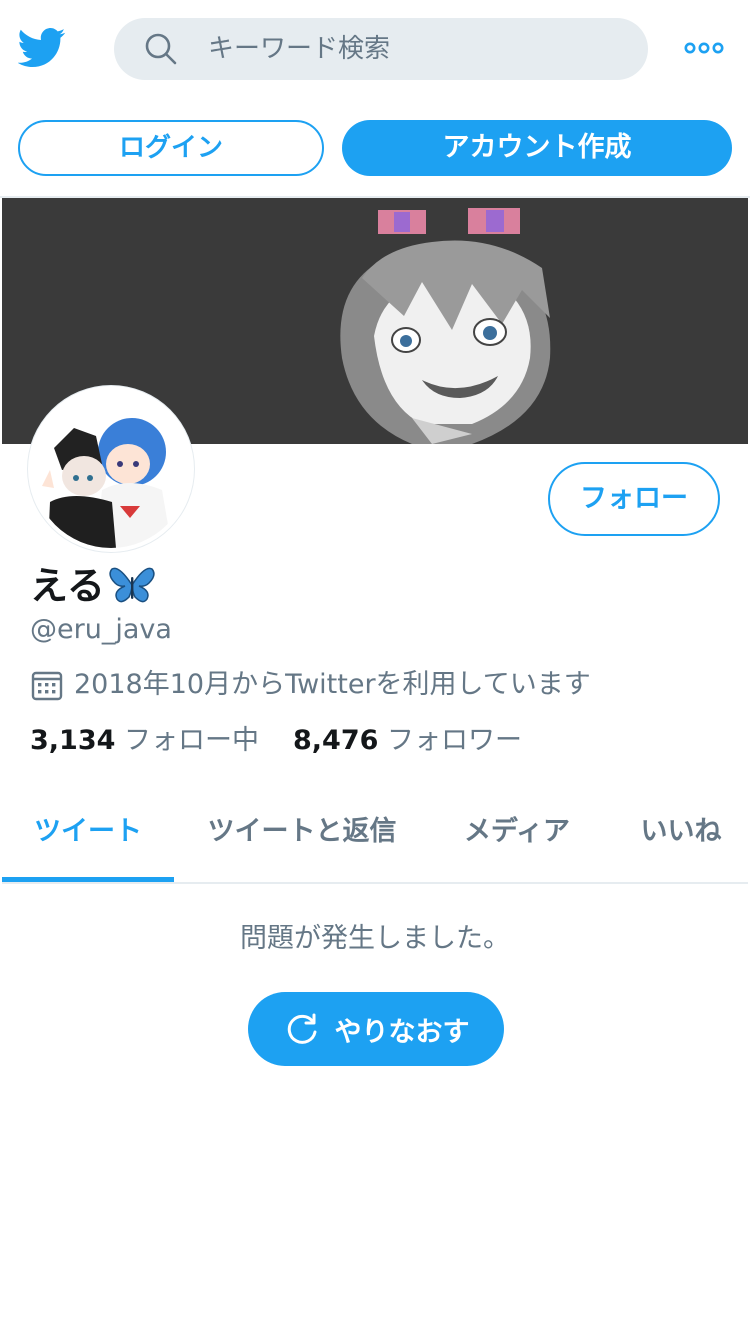 The width and height of the screenshot is (750, 1334). What do you see at coordinates (101, 629) in the screenshot?
I see `profile-handle: @eru_java` at bounding box center [101, 629].